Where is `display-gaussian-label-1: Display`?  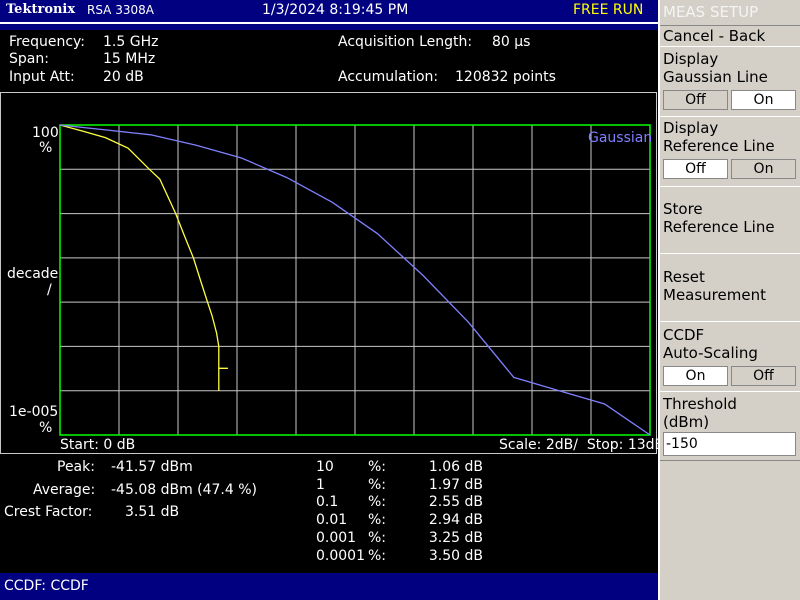
display-gaussian-label-1: Display is located at coordinates (691, 59).